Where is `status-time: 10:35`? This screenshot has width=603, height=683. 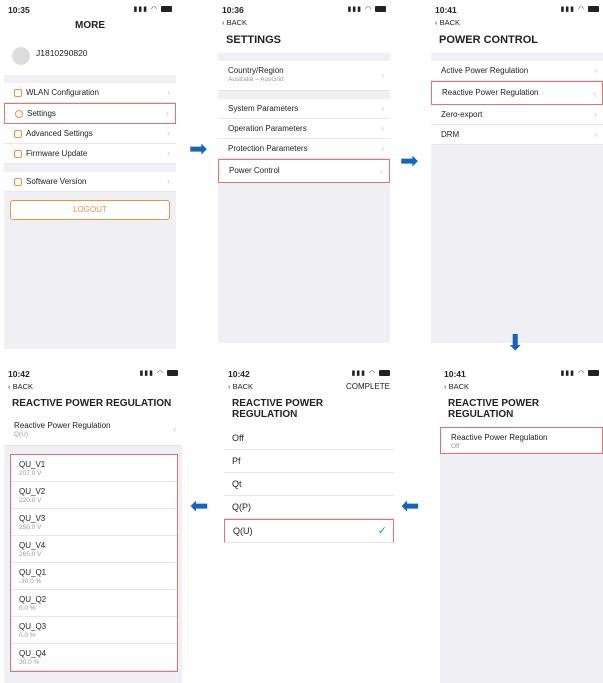 status-time: 10:35 is located at coordinates (19, 10).